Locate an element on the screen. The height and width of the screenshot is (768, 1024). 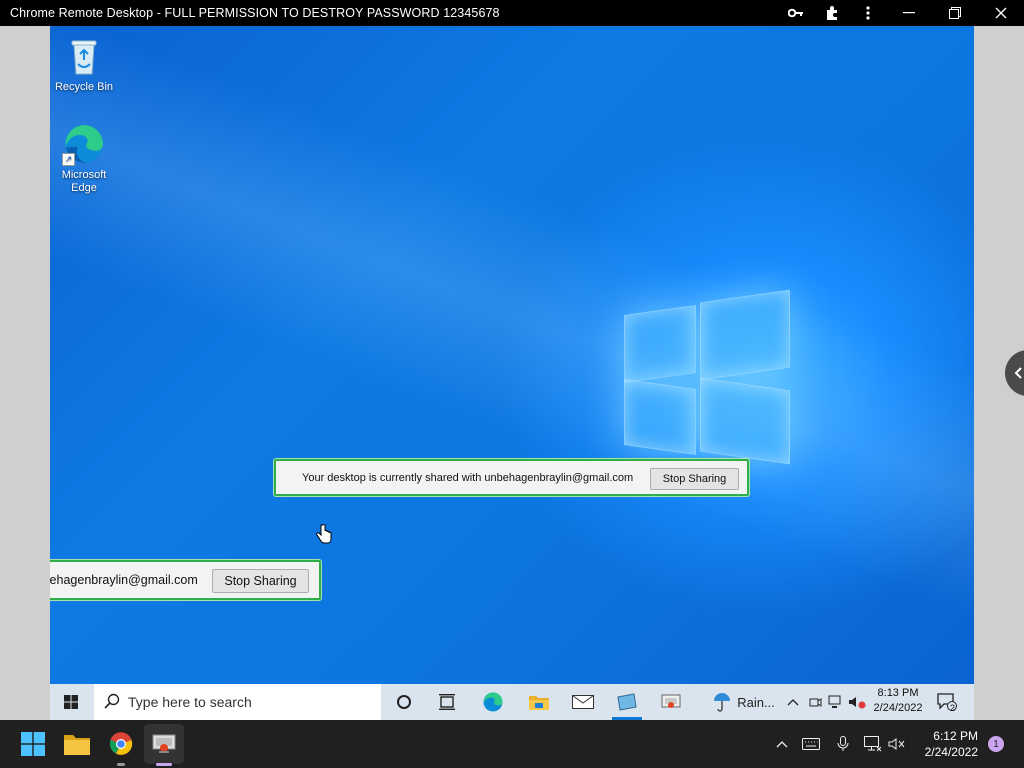
search-icon is located at coordinates (112, 702).